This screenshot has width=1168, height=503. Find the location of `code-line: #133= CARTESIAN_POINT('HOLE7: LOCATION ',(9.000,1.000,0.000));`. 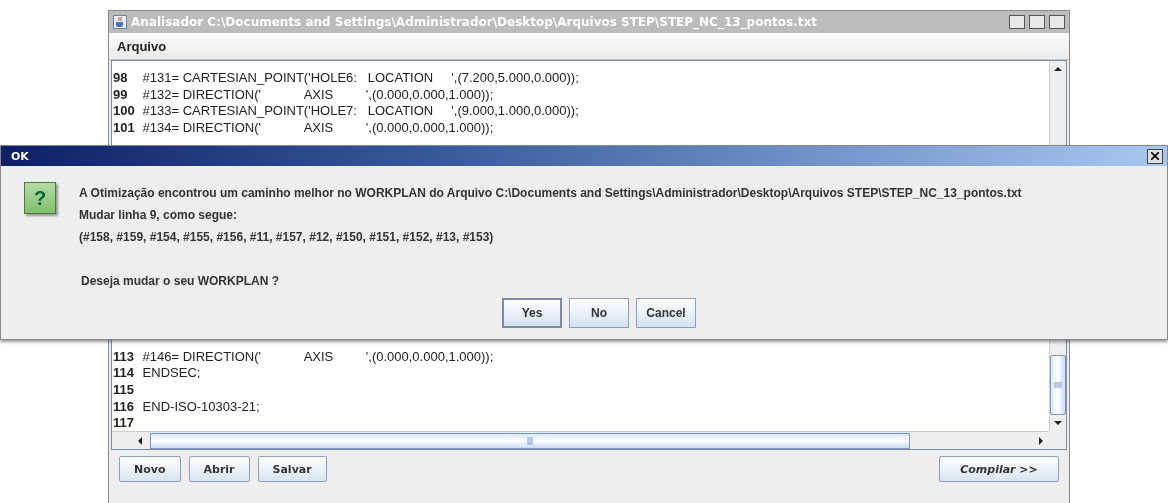

code-line: #133= CARTESIAN_POINT('HOLE7: LOCATION ',(9.000,1.000,0.000)); is located at coordinates (360, 111).